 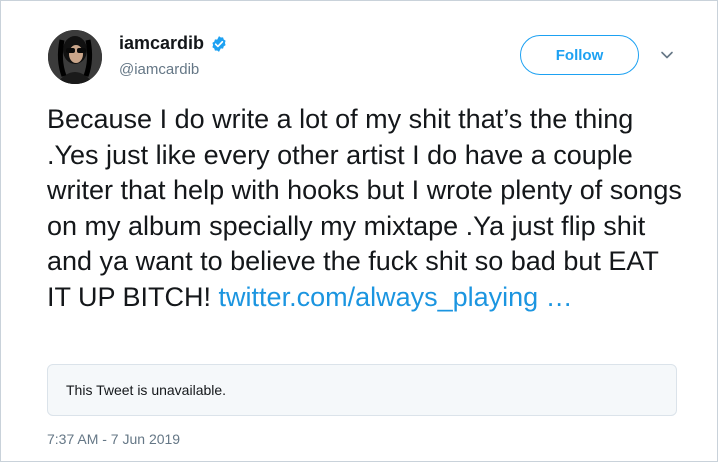 What do you see at coordinates (667, 55) in the screenshot?
I see `chevron-down-icon` at bounding box center [667, 55].